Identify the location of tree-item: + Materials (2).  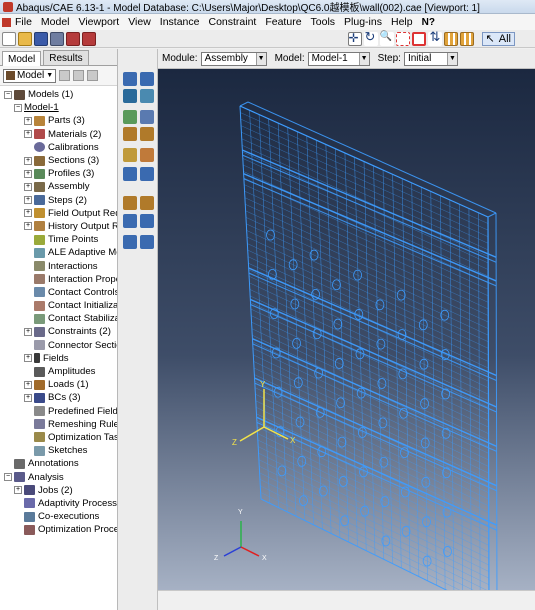
(58, 134).